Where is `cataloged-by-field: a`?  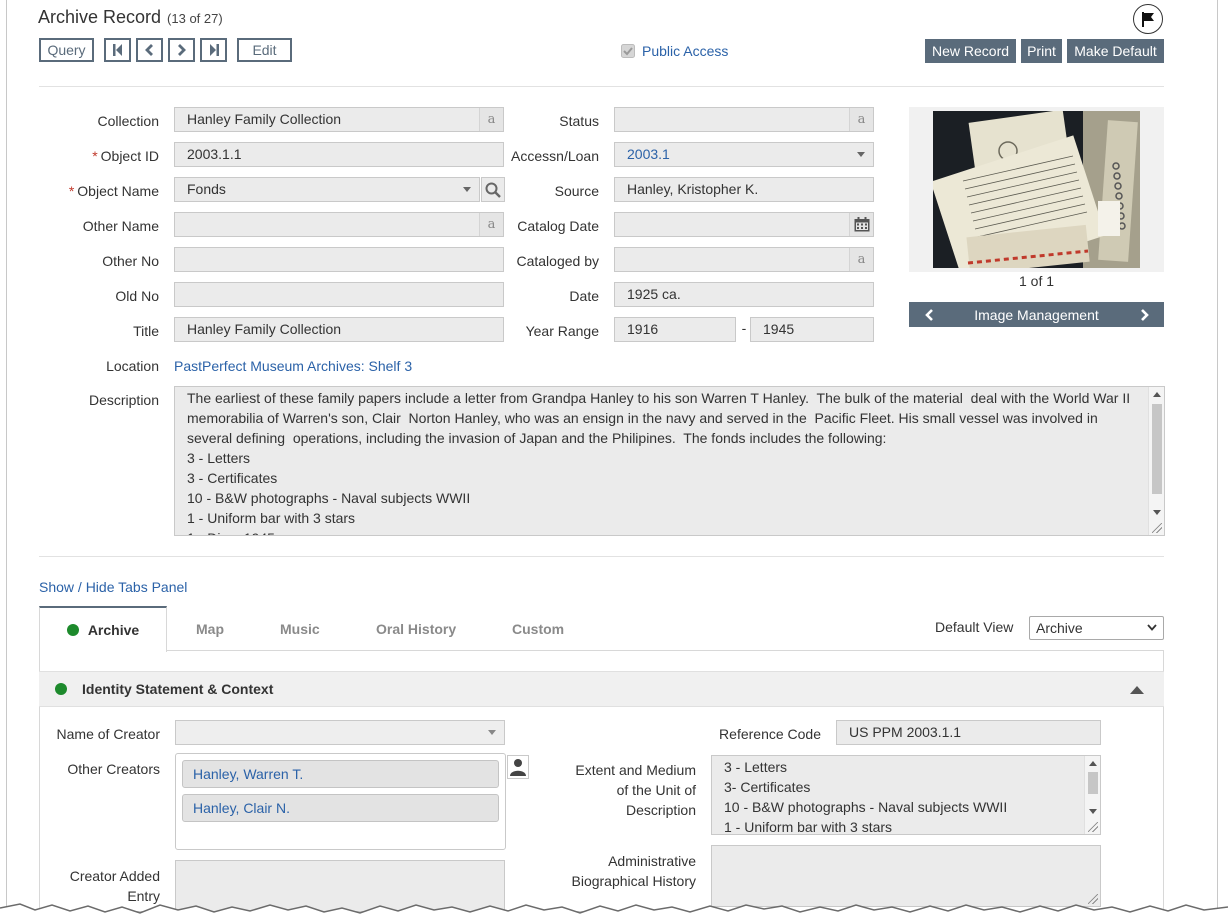
cataloged-by-field: a is located at coordinates (744, 259).